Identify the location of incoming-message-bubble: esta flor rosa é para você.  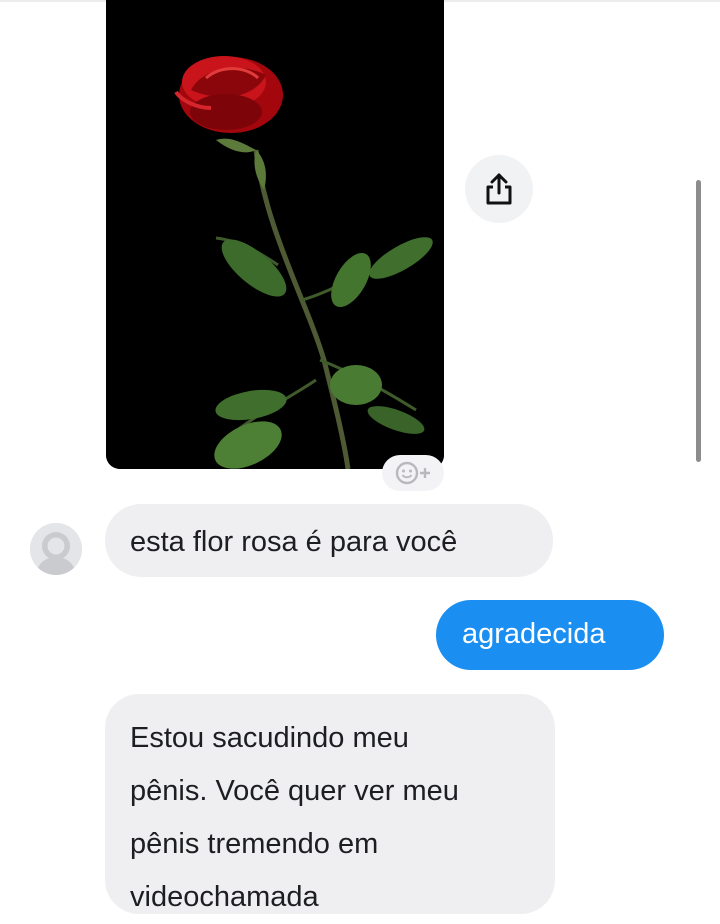
(329, 540).